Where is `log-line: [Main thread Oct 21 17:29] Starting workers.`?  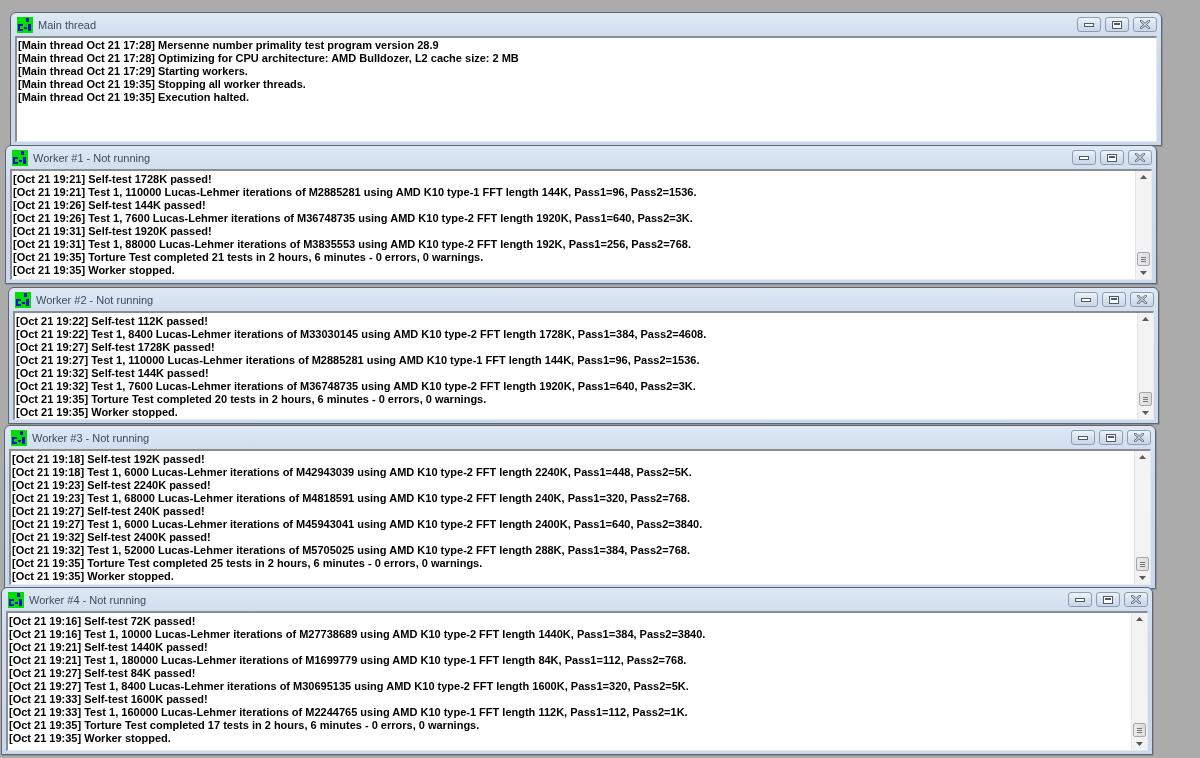
log-line: [Main thread Oct 21 17:29] Starting workers. is located at coordinates (133, 71).